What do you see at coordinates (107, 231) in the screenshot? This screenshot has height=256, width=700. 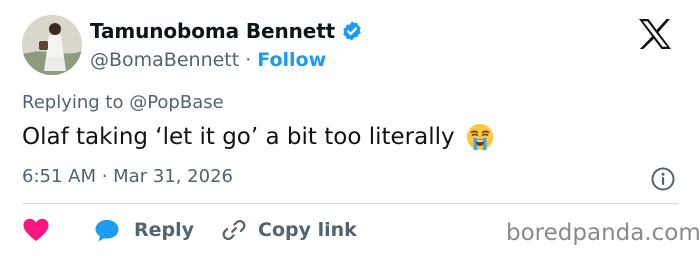 I see `reply-bubble-icon` at bounding box center [107, 231].